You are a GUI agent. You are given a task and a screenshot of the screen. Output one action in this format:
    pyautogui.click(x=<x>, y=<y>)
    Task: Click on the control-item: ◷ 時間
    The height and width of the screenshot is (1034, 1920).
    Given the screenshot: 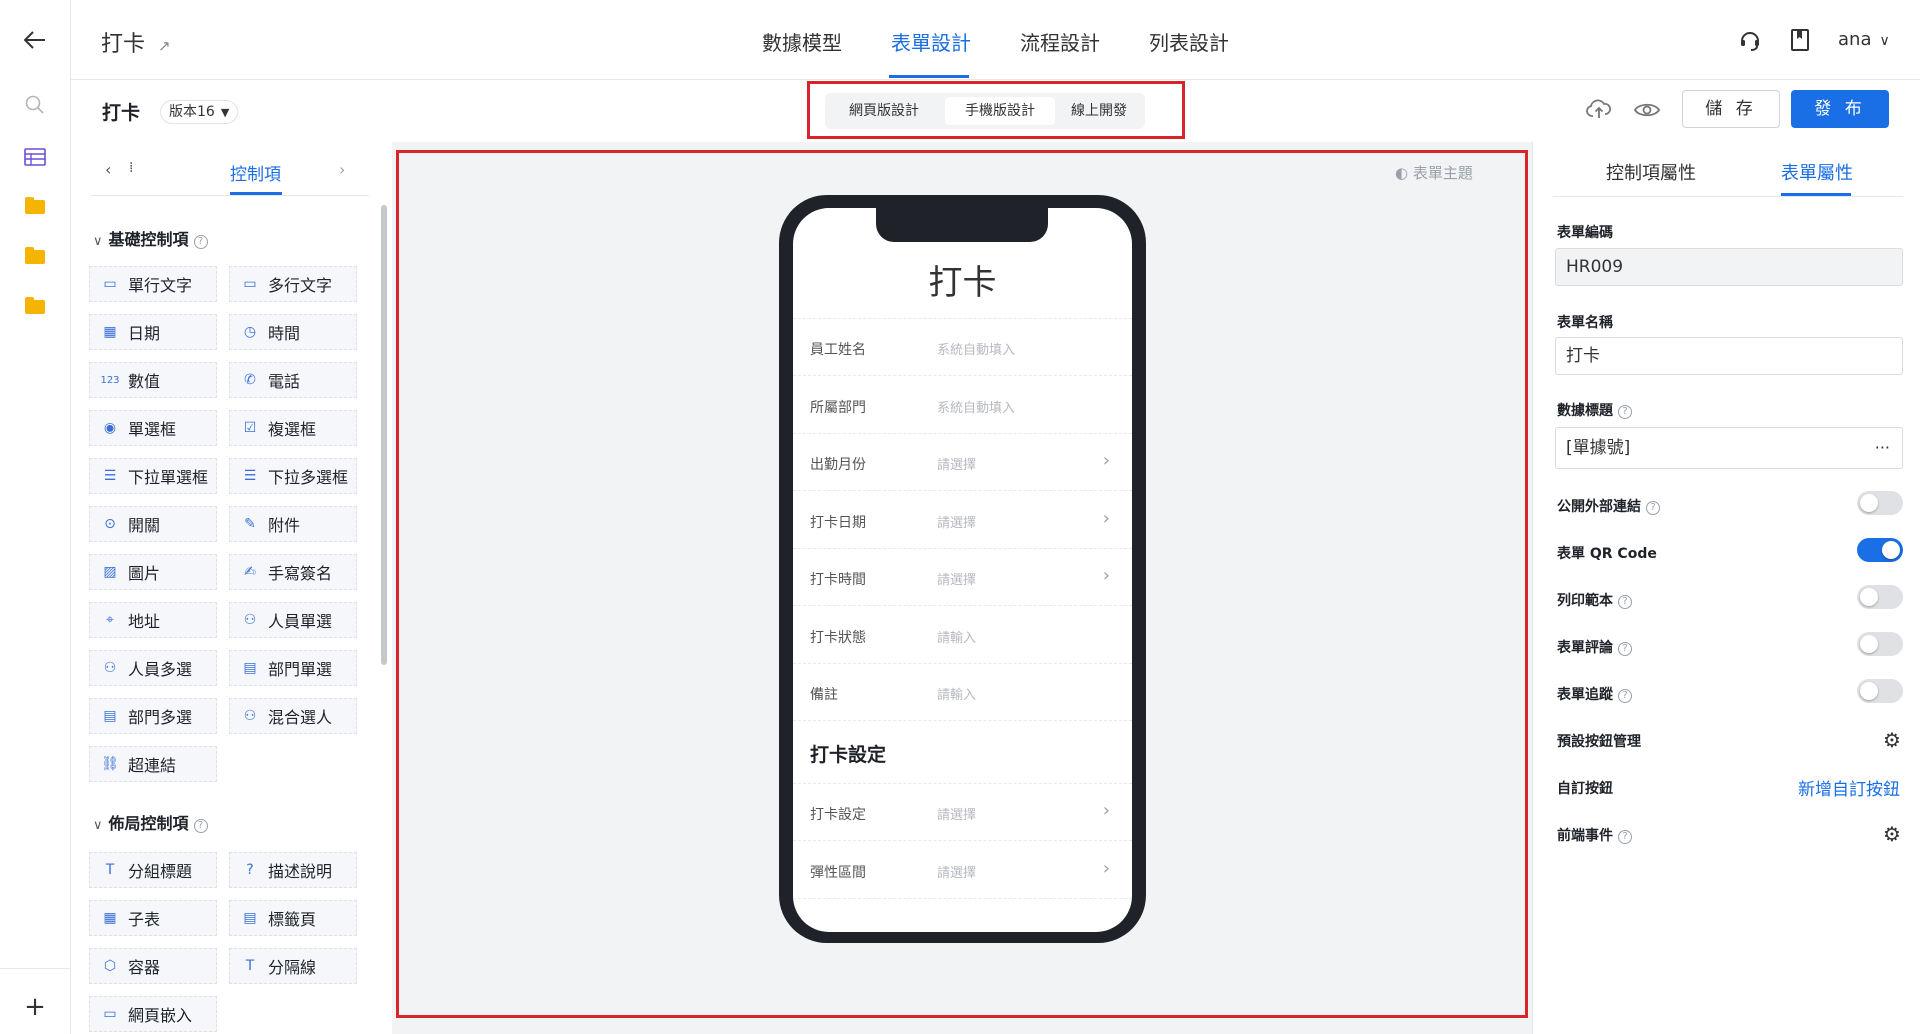 What is the action you would take?
    pyautogui.click(x=293, y=332)
    